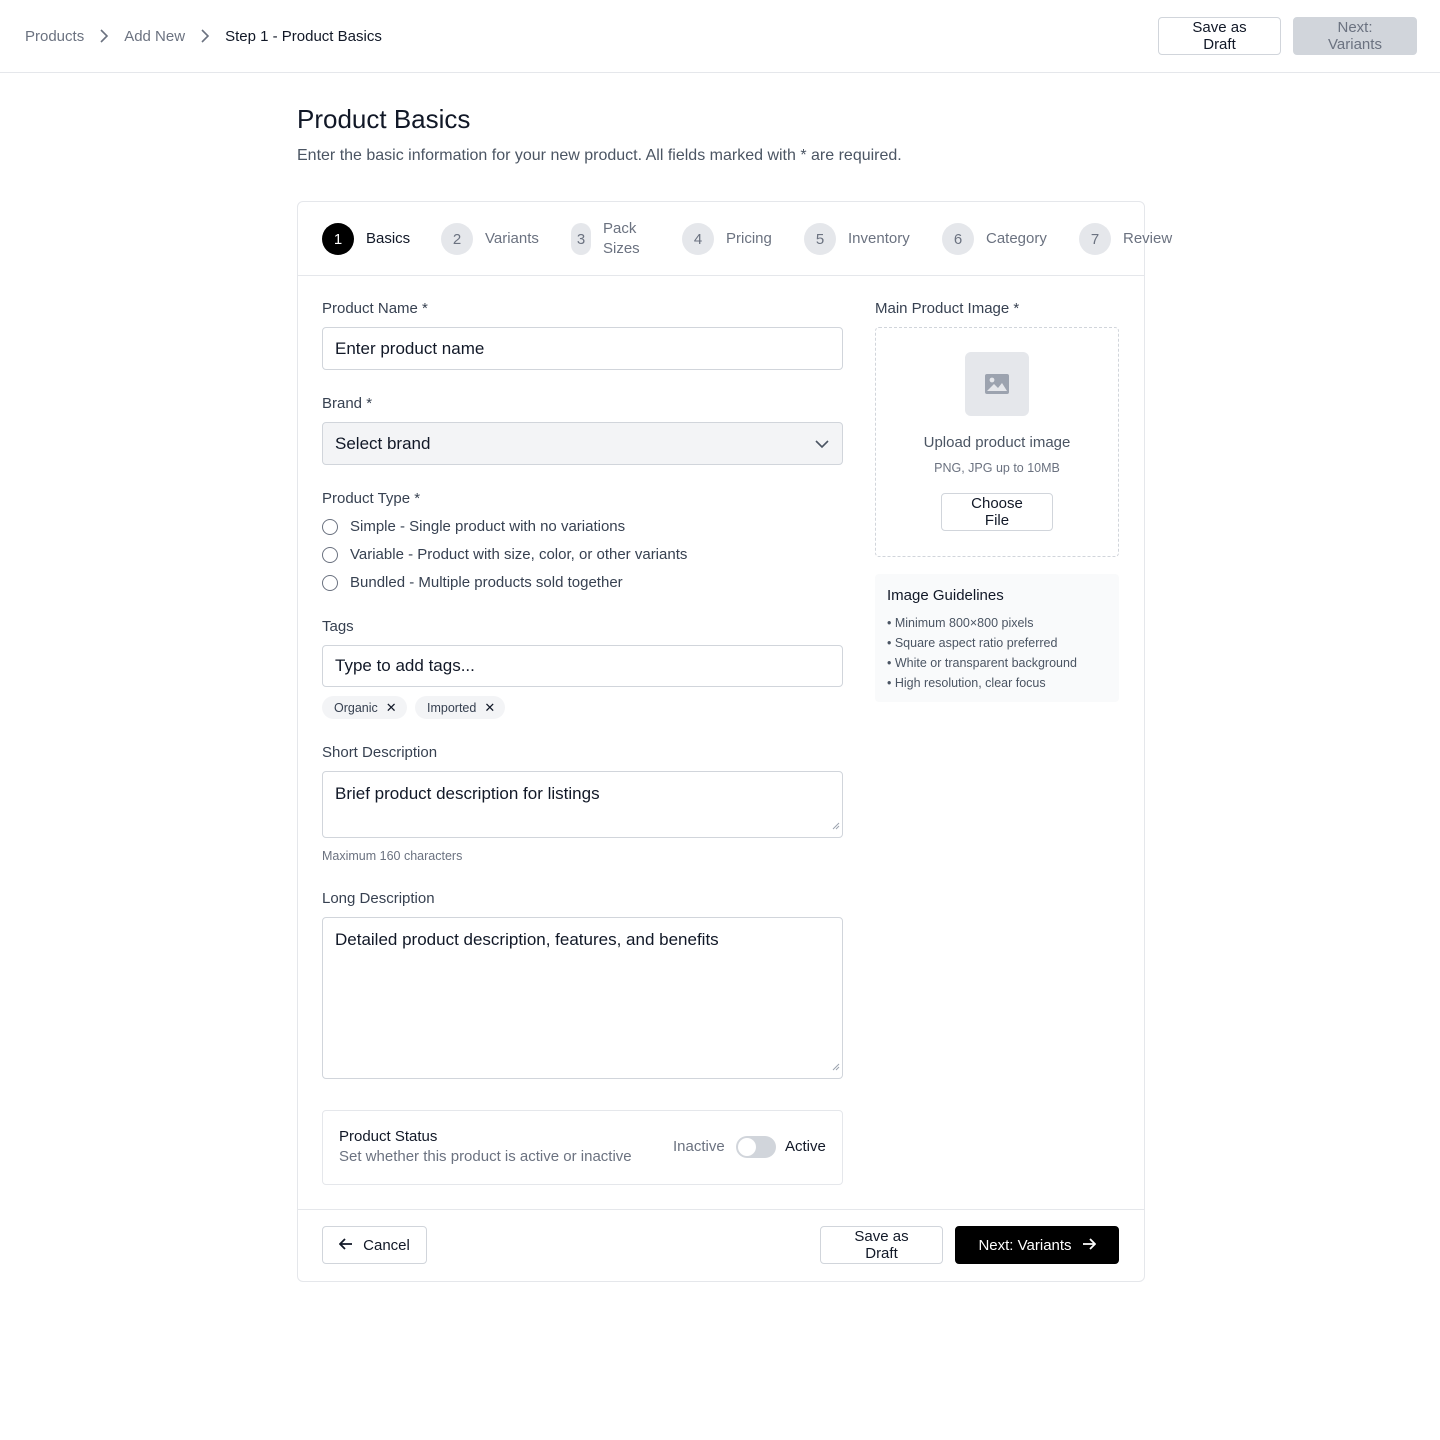 Image resolution: width=1440 pixels, height=1440 pixels. Describe the element at coordinates (378, 898) in the screenshot. I see `long-description-label: Long Description` at that location.